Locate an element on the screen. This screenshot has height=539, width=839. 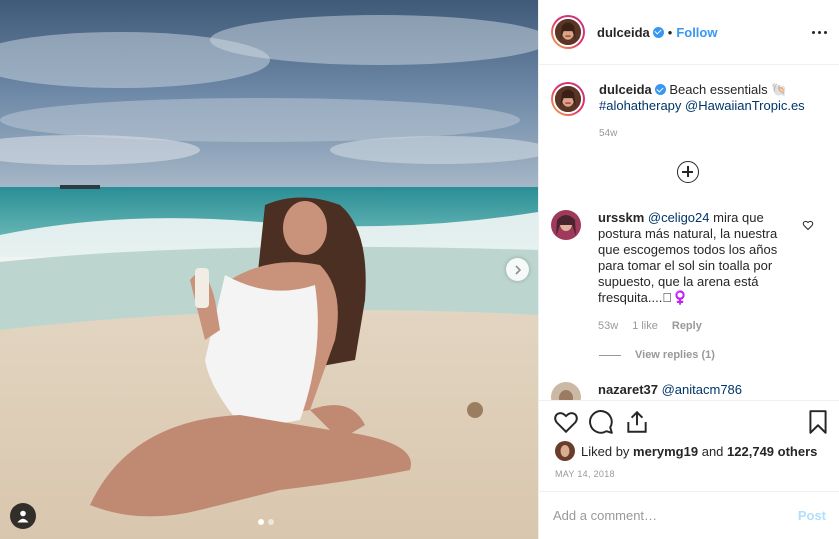
carousel-indicator is located at coordinates (266, 522).